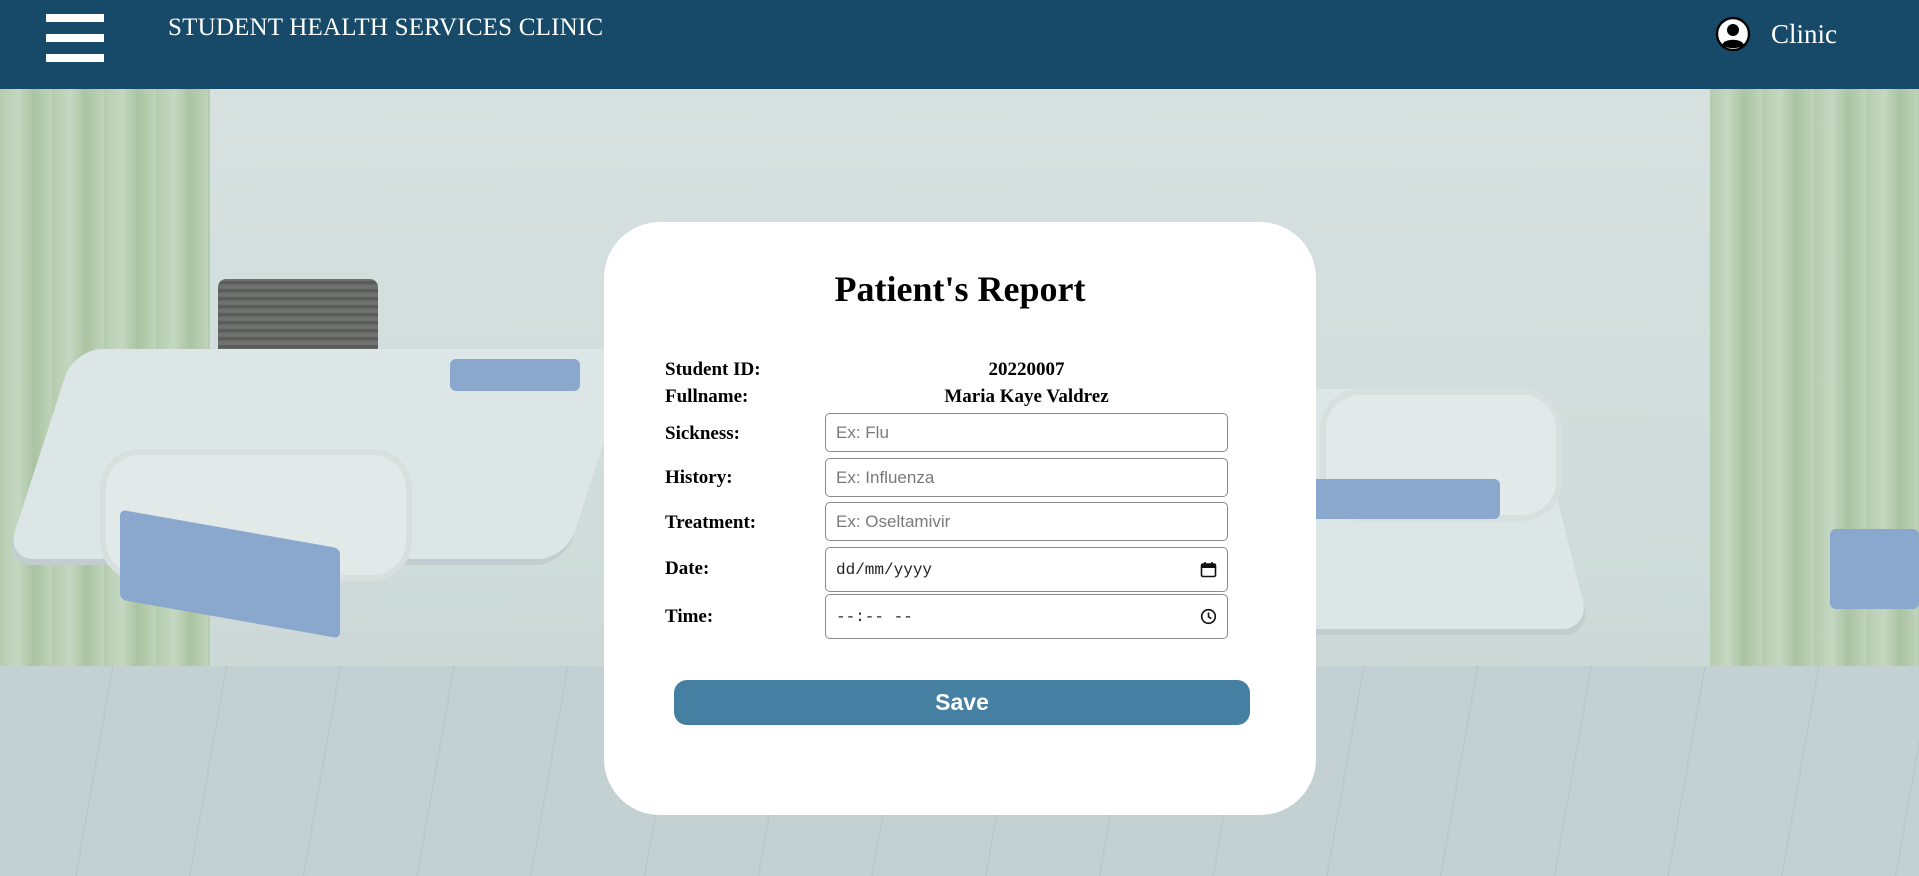  I want to click on hamburger-menu-icon, so click(75, 38).